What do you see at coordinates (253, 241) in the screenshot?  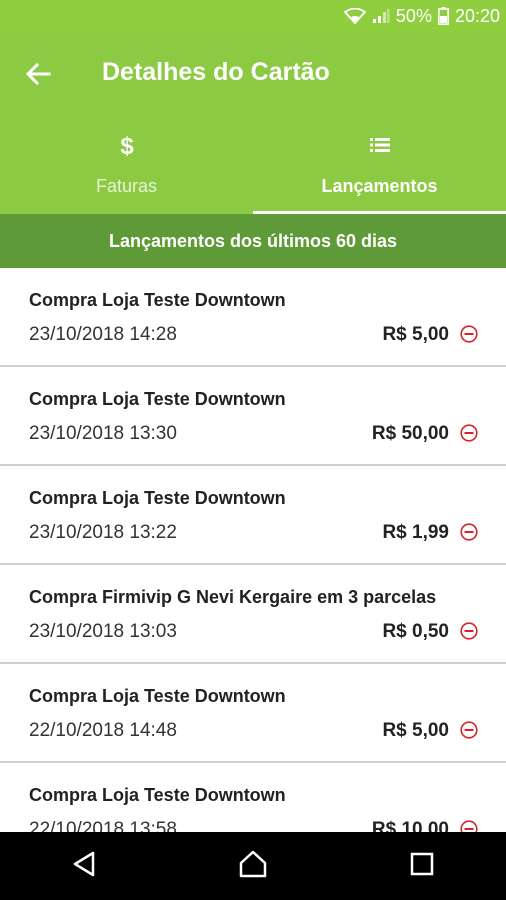 I see `section-header: Lançamentos dos últimos 60 dias` at bounding box center [253, 241].